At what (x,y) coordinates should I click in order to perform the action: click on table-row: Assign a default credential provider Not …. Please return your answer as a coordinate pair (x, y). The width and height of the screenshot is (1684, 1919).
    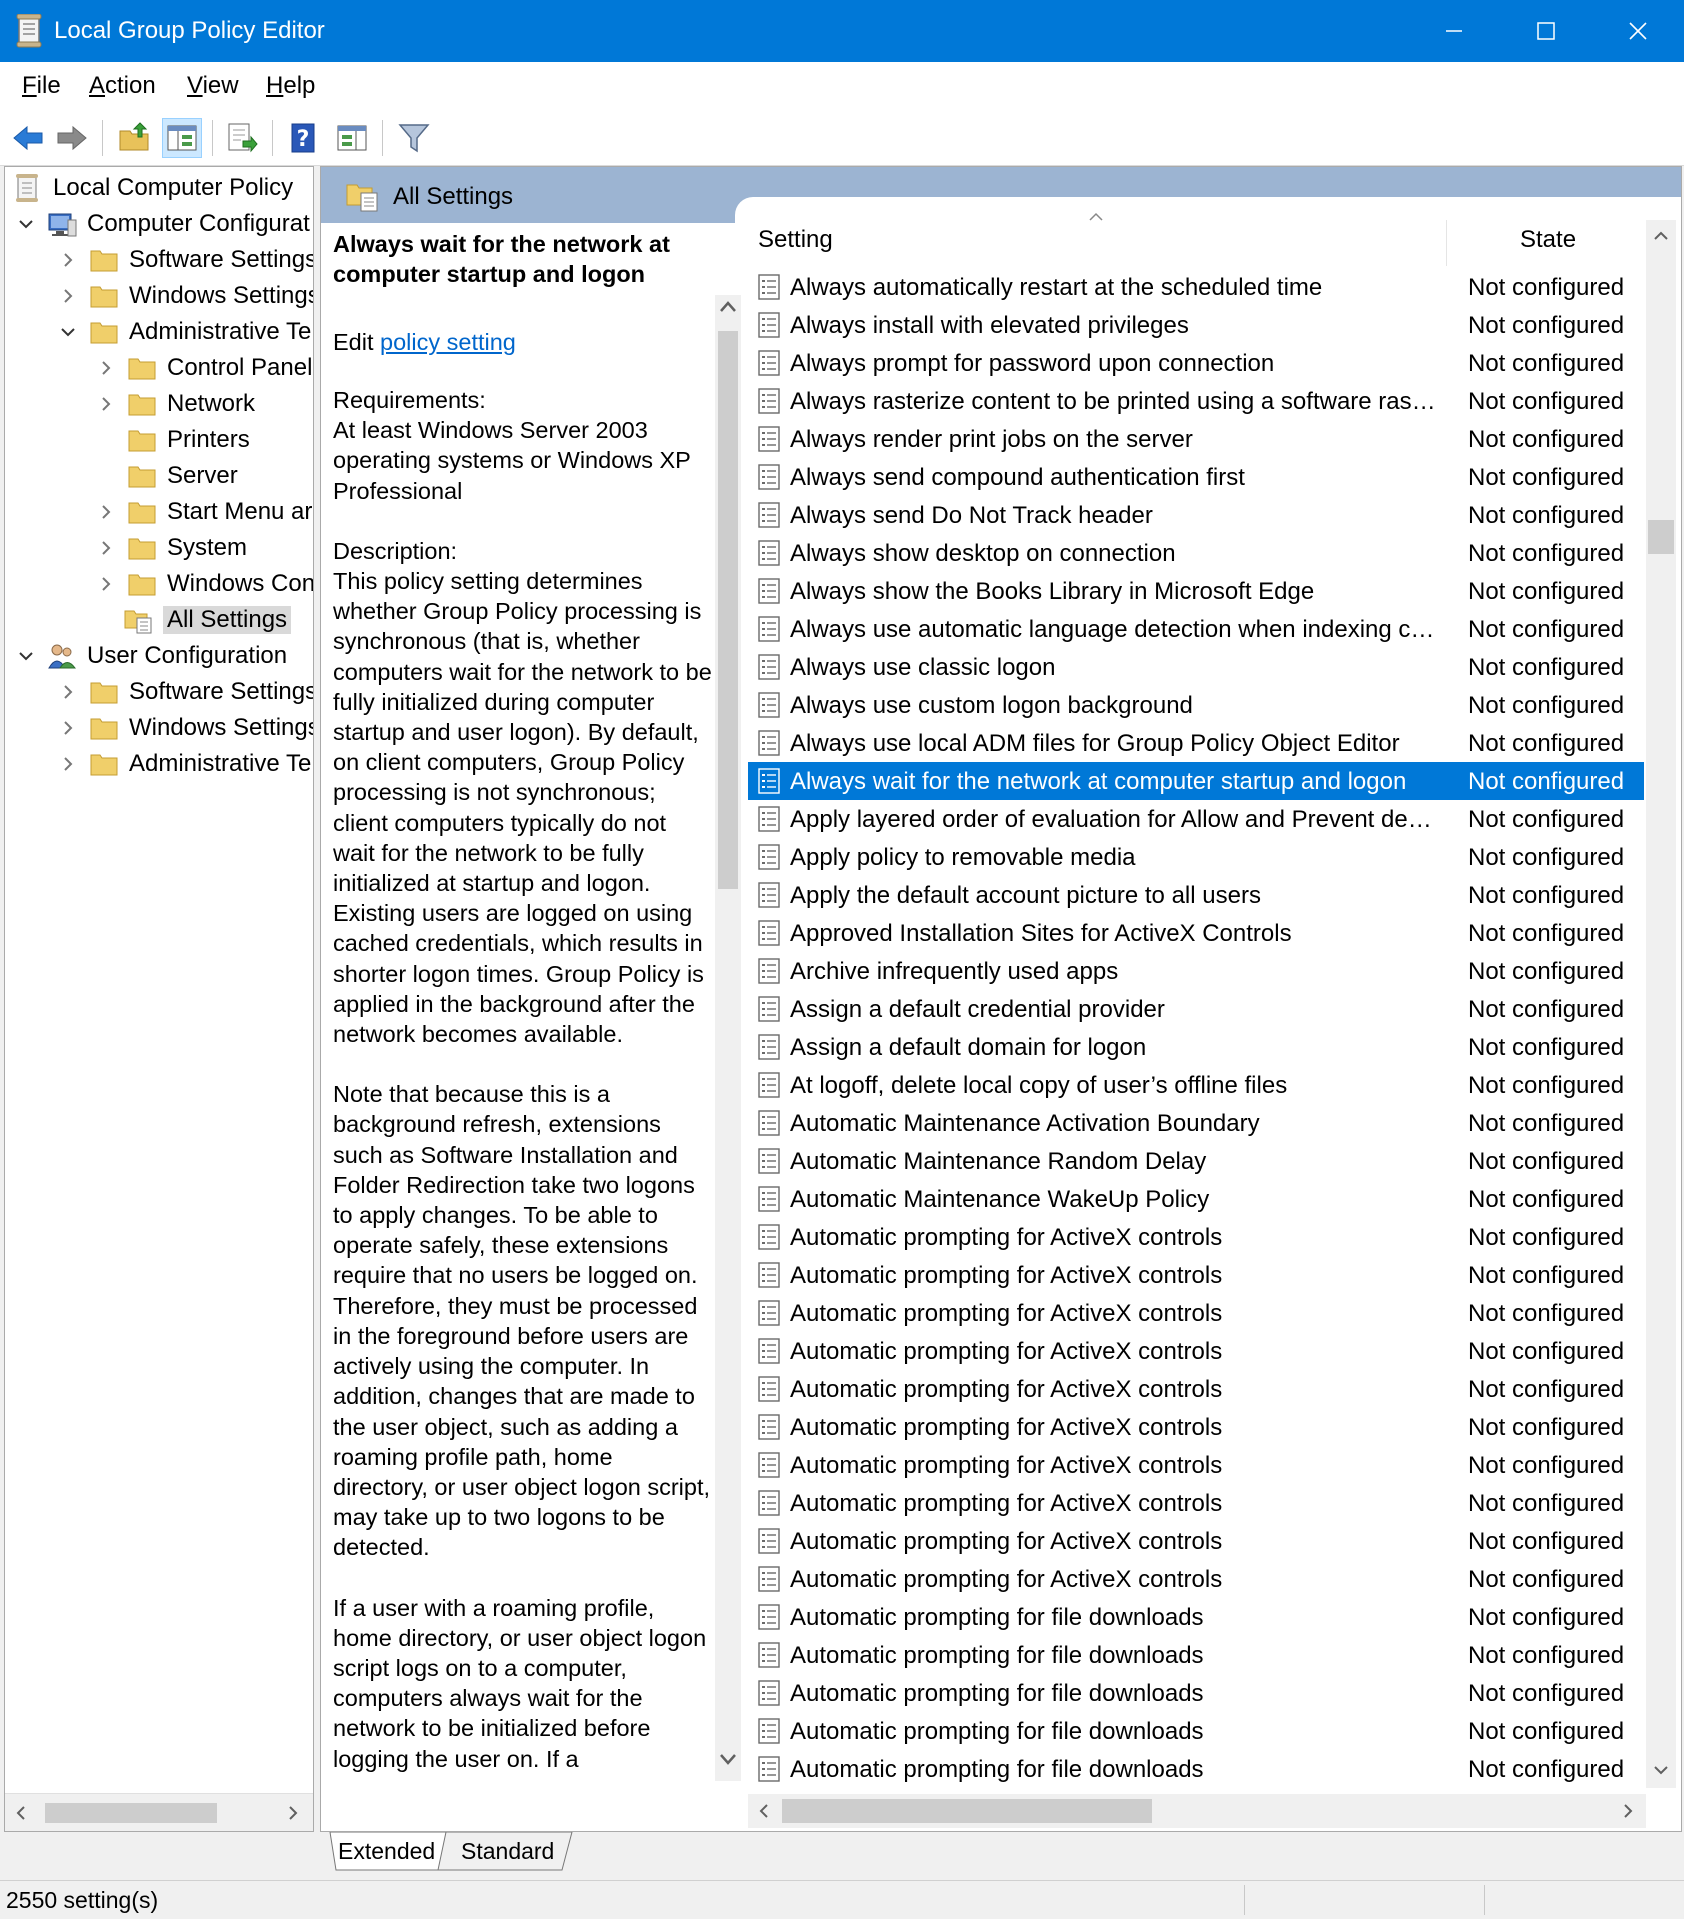
    Looking at the image, I should click on (1196, 1009).